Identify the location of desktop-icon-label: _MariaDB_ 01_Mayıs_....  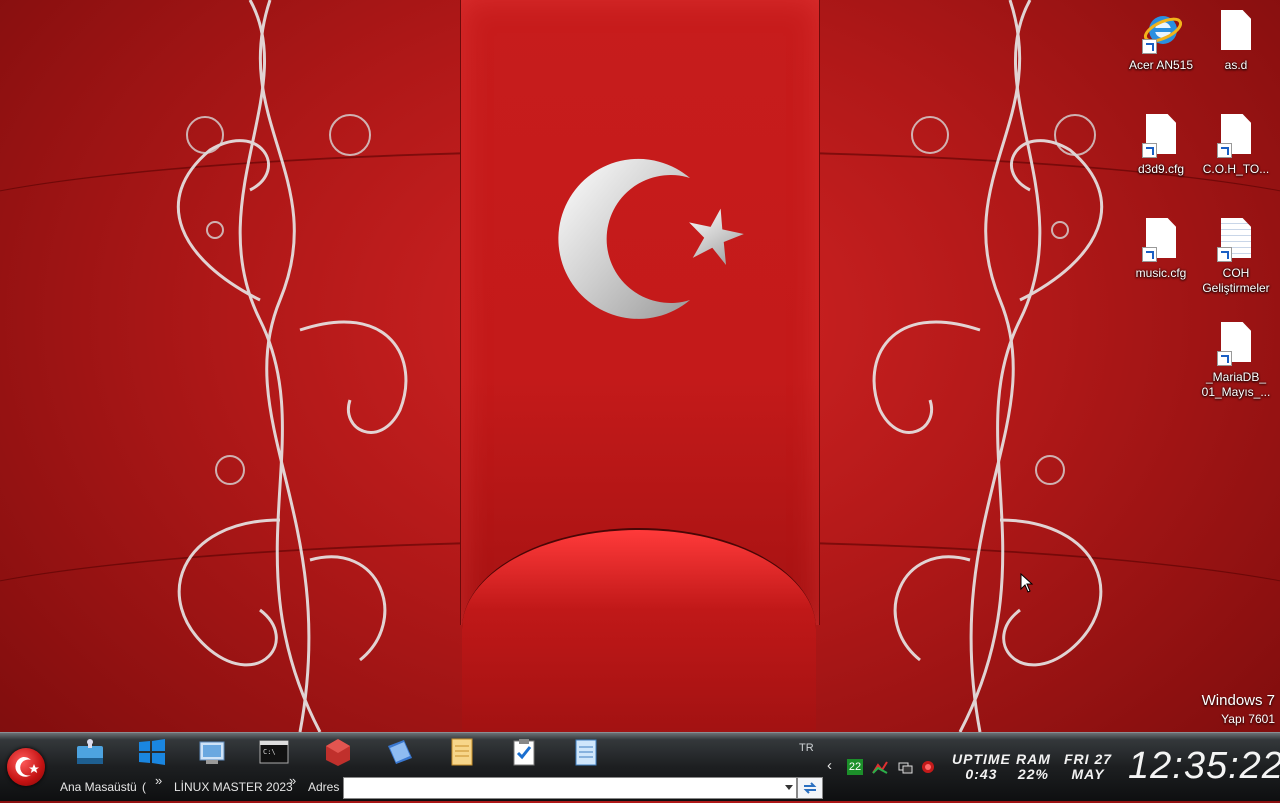
(1236, 384).